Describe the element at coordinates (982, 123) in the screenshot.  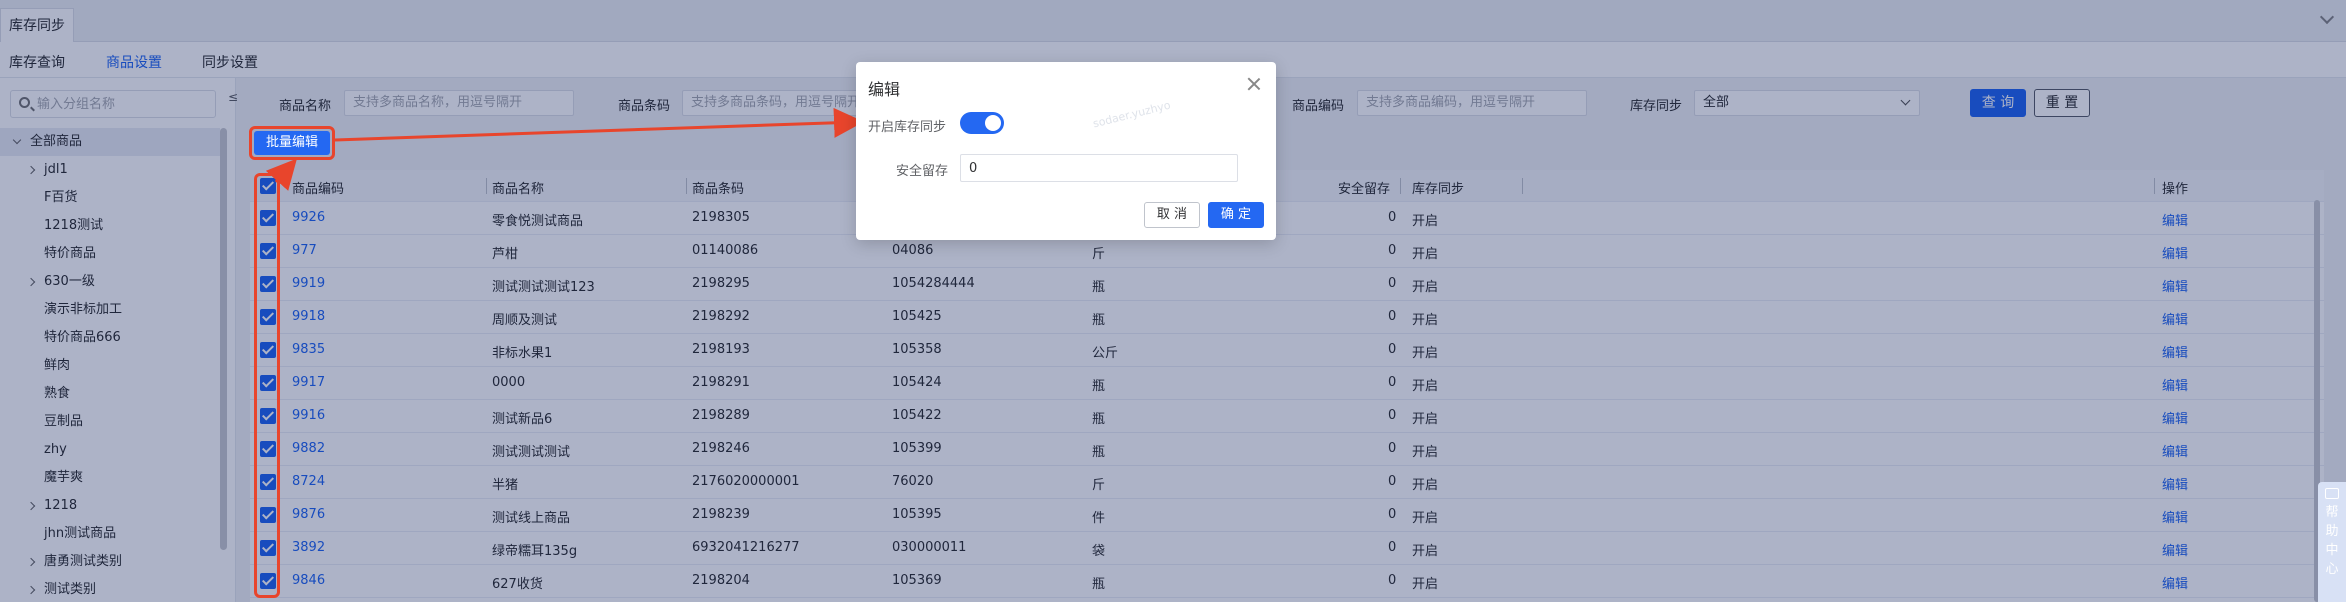
I see `sync-toggle` at that location.